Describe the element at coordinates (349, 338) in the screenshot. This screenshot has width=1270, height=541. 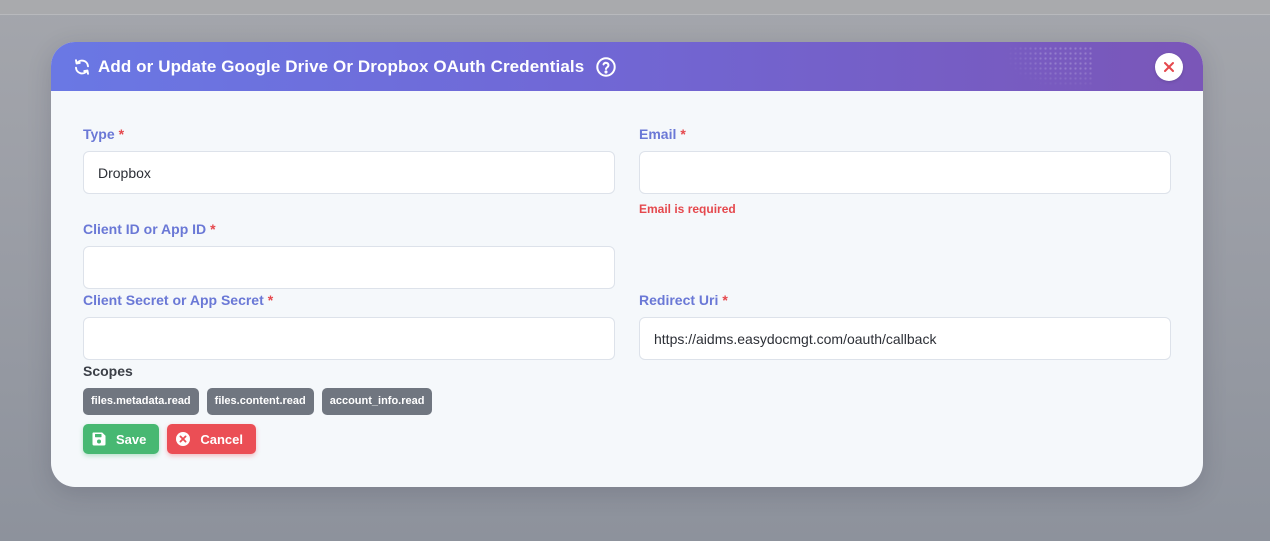
I see `client-secret-input` at that location.